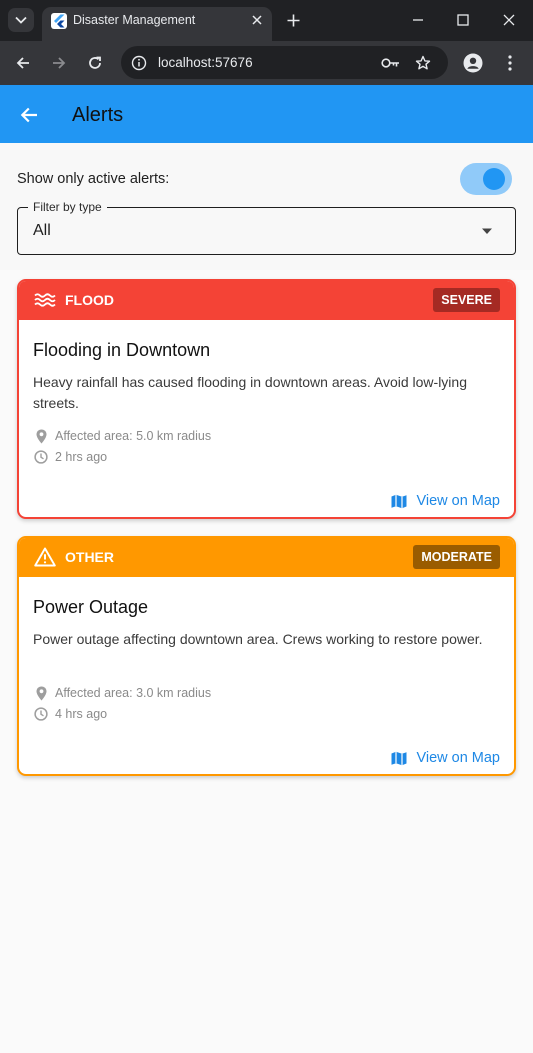 Image resolution: width=533 pixels, height=1053 pixels. I want to click on alert-card-header: OTHER MODERATE, so click(266, 557).